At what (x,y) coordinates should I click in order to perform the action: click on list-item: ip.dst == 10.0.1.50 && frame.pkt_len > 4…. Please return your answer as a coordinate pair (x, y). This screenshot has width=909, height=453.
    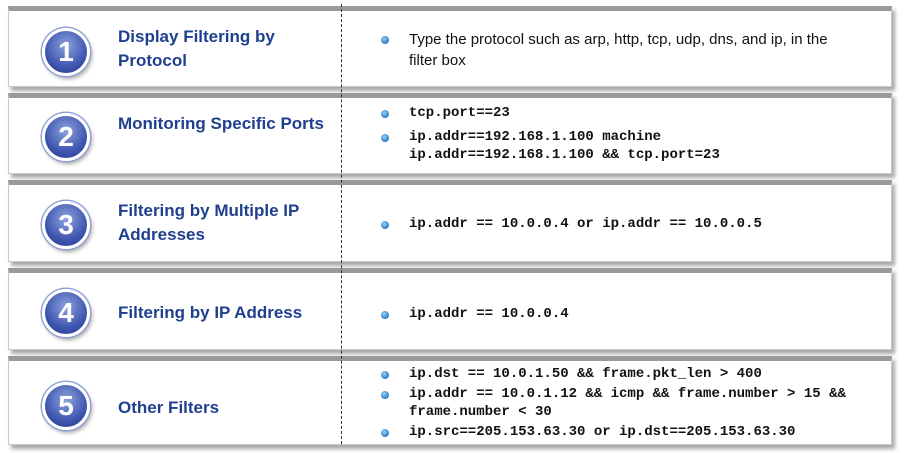
    Looking at the image, I should click on (631, 374).